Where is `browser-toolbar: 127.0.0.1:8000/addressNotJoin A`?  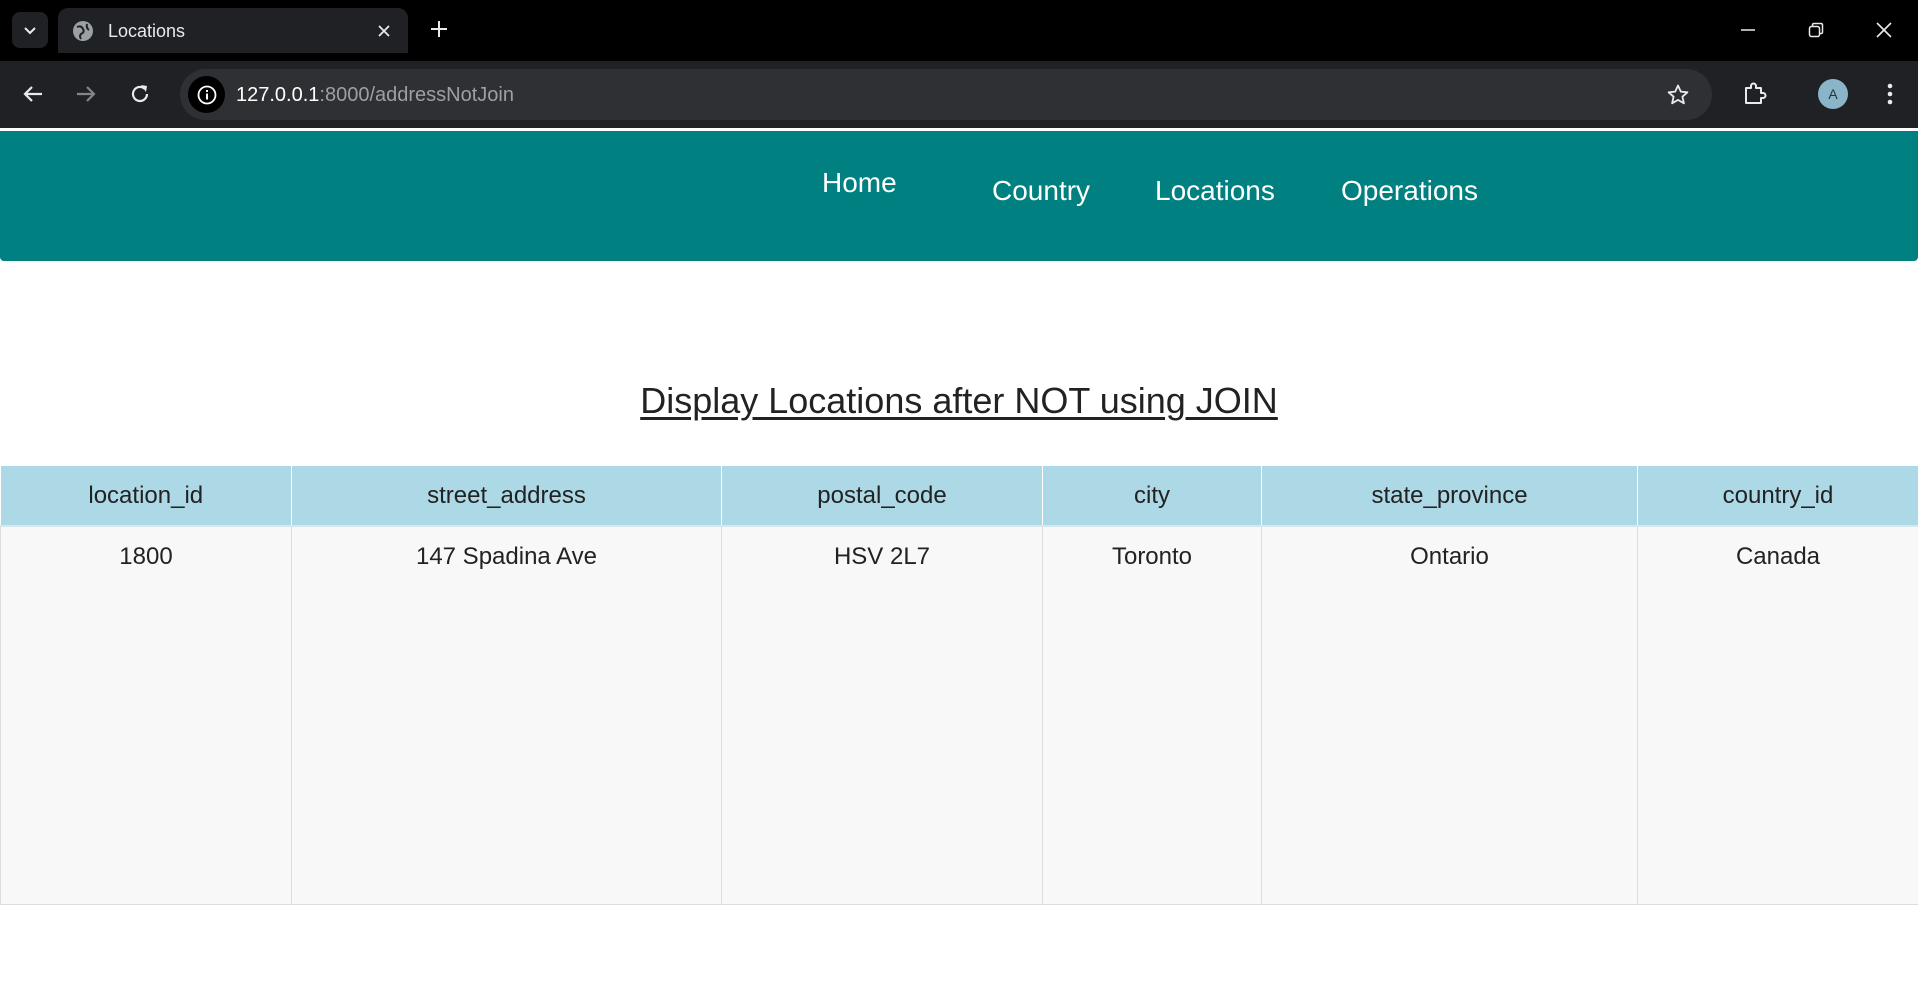 browser-toolbar: 127.0.0.1:8000/addressNotJoin A is located at coordinates (959, 94).